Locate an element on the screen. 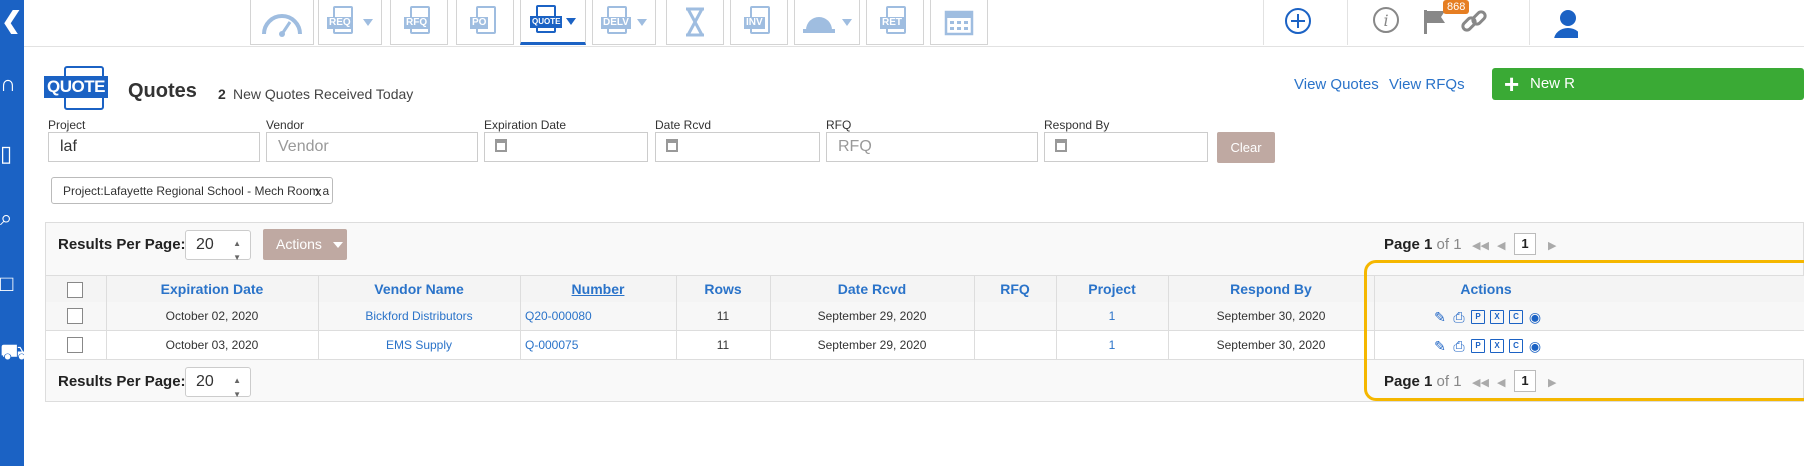 The height and width of the screenshot is (466, 1804). rows-cell: 11 is located at coordinates (723, 345).